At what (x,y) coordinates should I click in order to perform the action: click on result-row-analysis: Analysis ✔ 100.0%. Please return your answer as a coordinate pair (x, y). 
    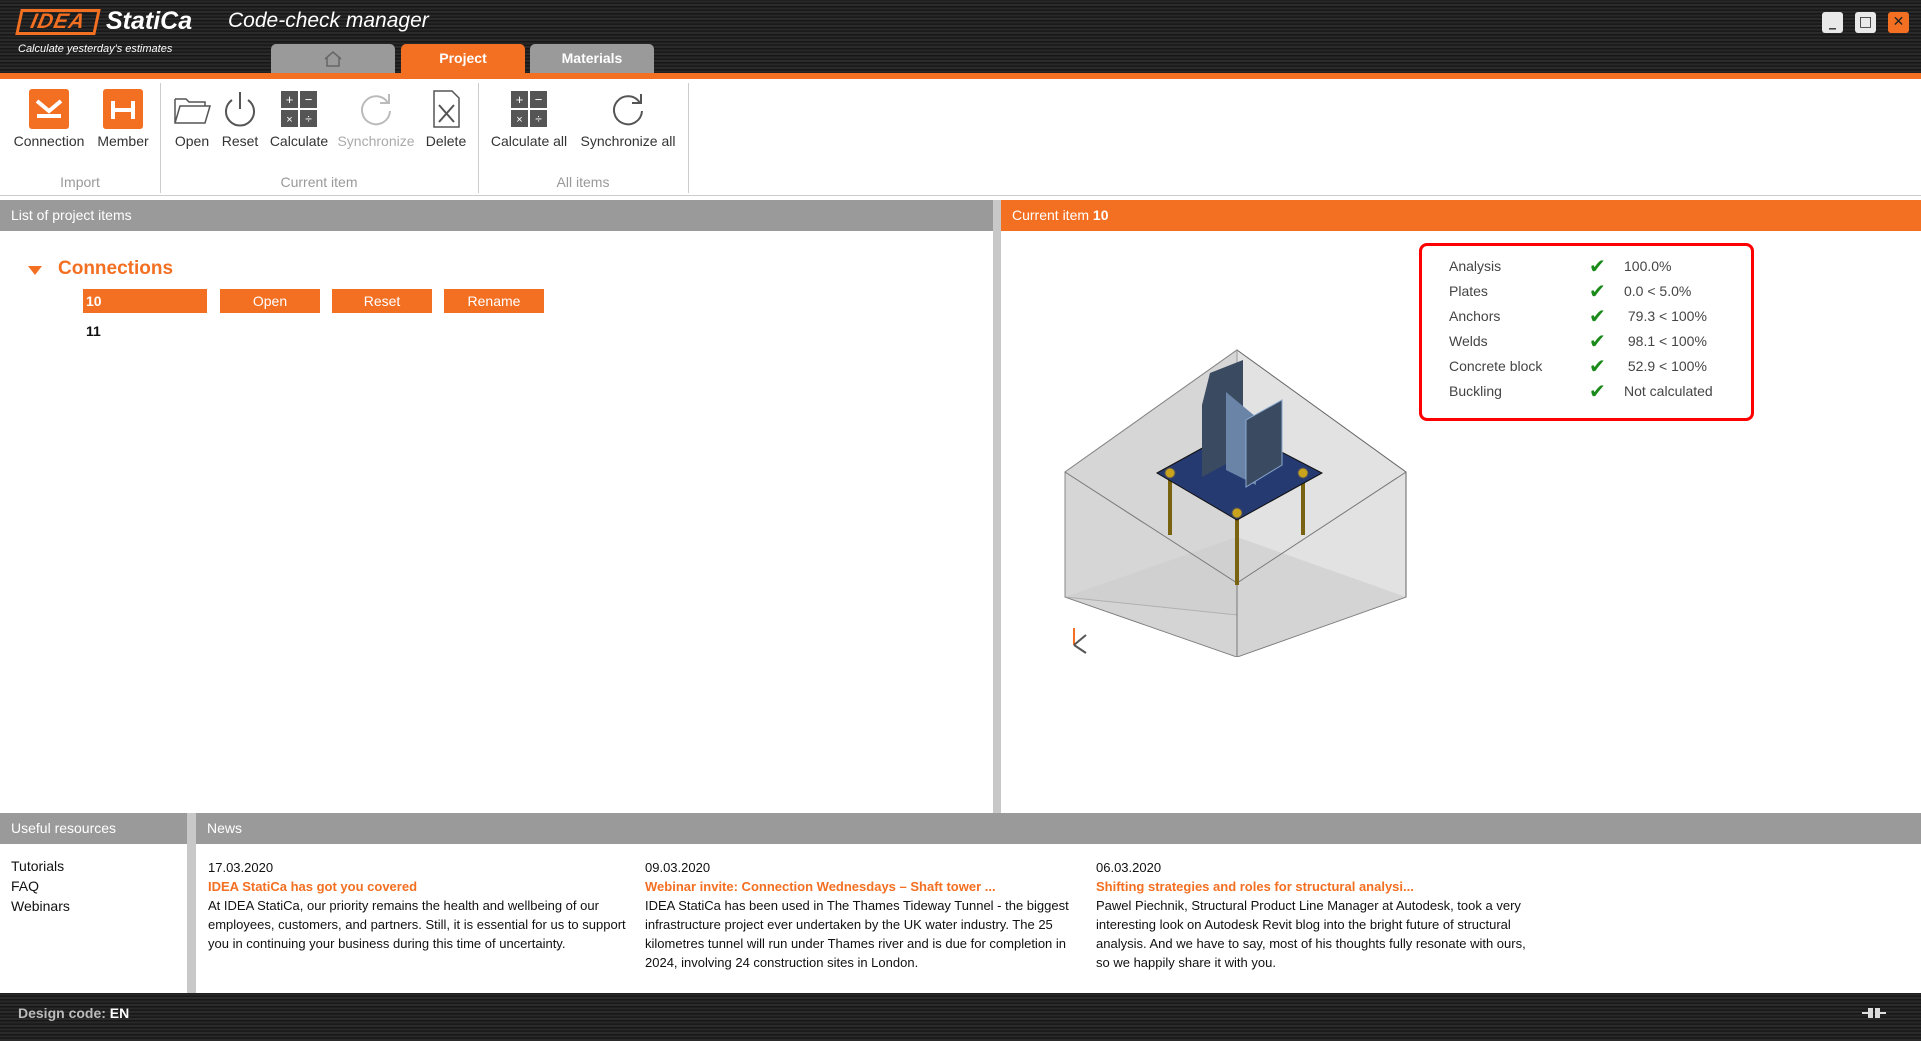
    Looking at the image, I should click on (1594, 266).